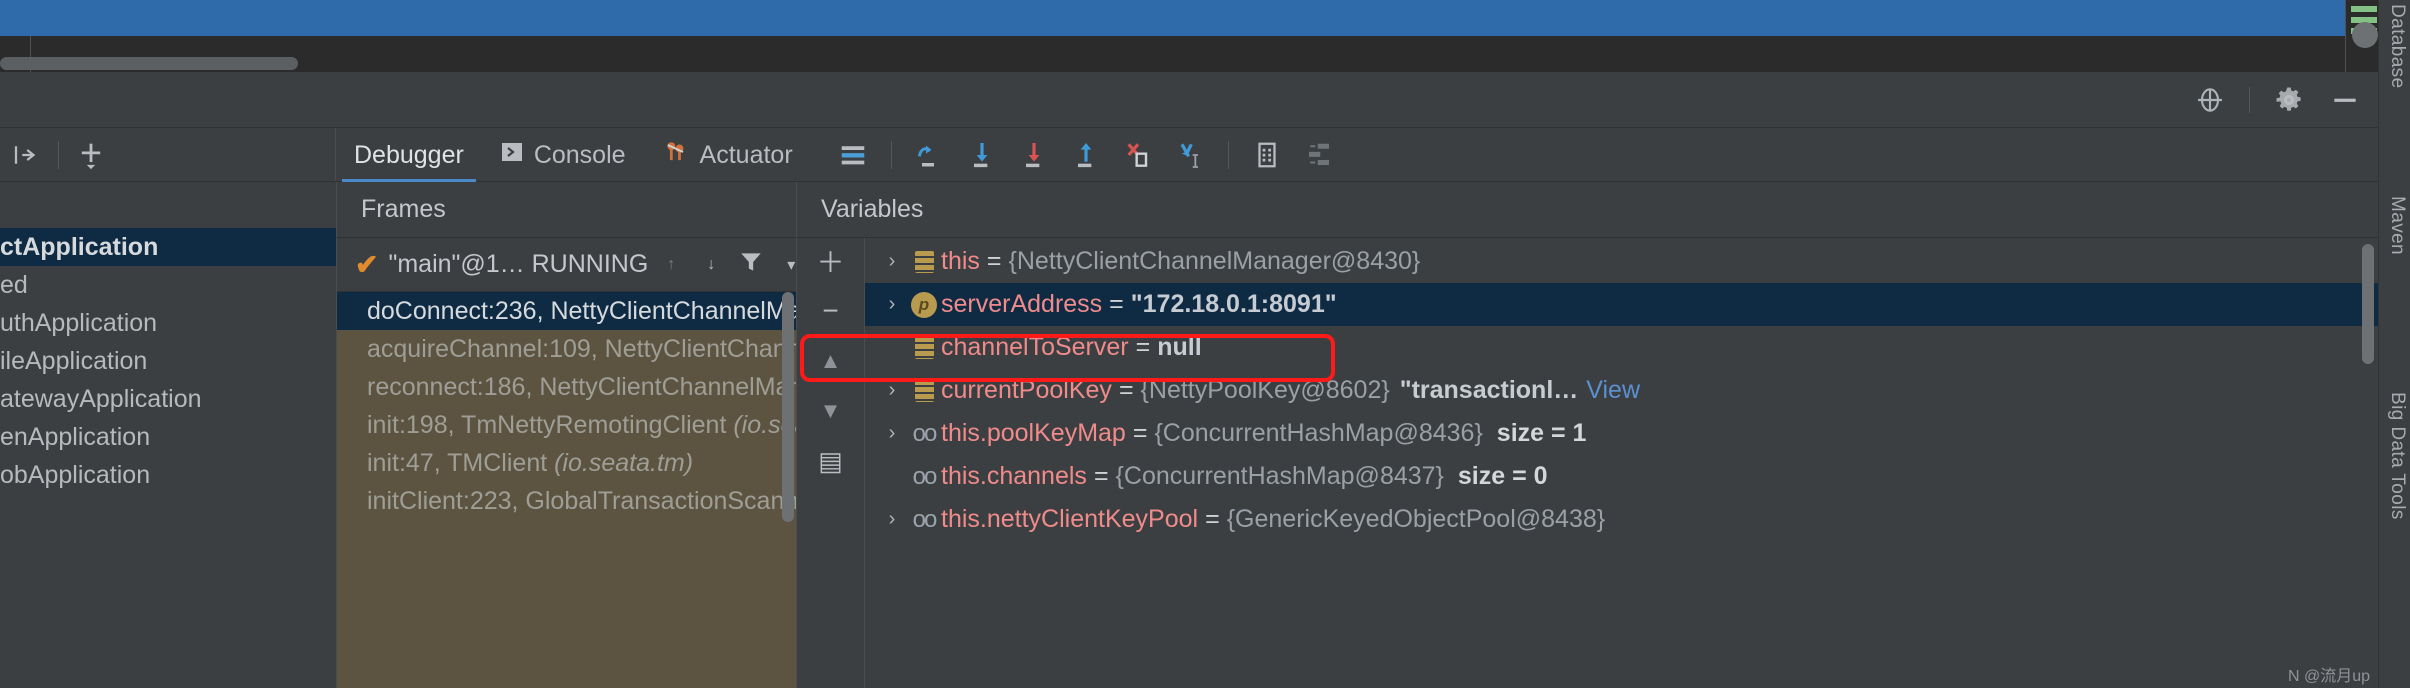 The width and height of the screenshot is (2410, 688). I want to click on mute-breakpoints-icon, so click(1319, 155).